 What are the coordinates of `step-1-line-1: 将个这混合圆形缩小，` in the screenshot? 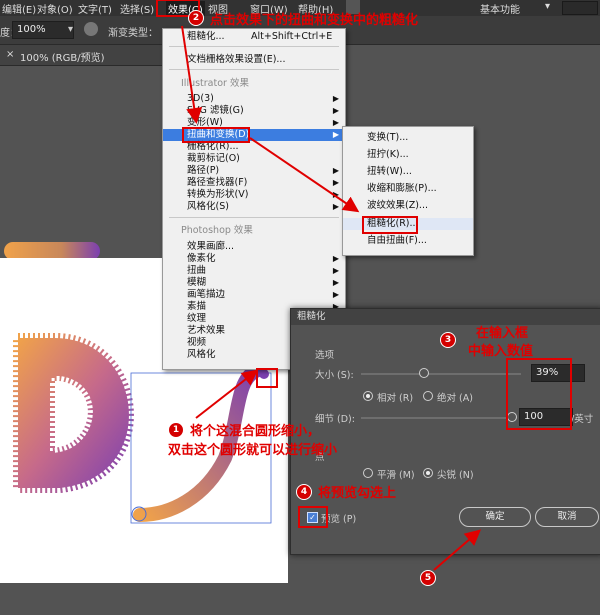 It's located at (255, 431).